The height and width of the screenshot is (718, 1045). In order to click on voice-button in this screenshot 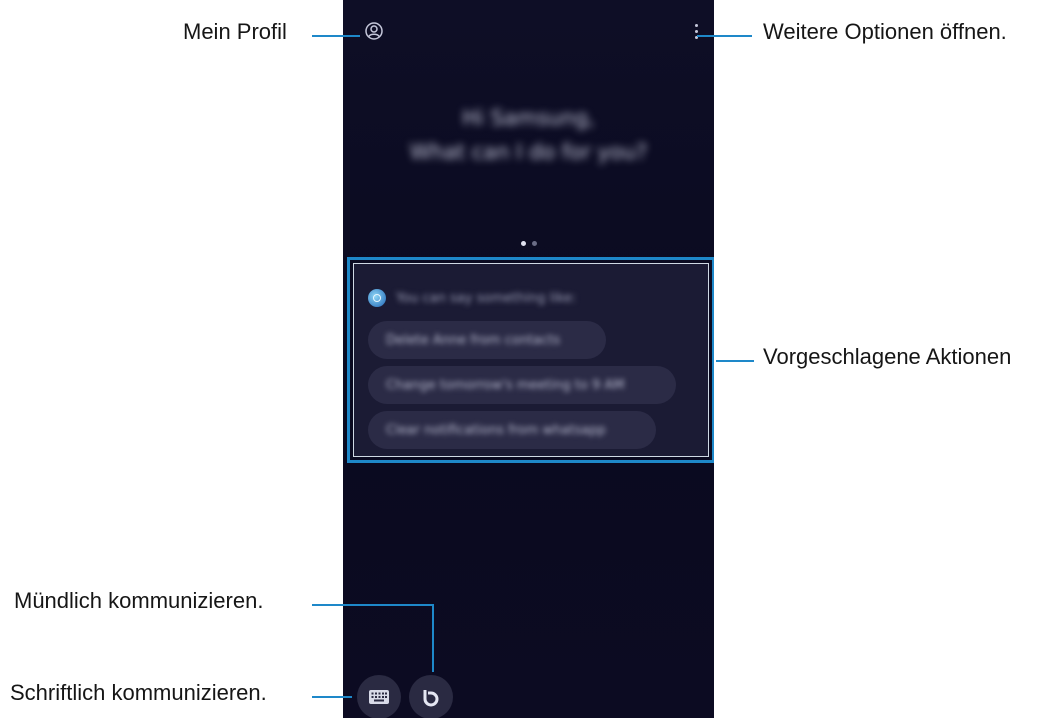, I will do `click(431, 696)`.